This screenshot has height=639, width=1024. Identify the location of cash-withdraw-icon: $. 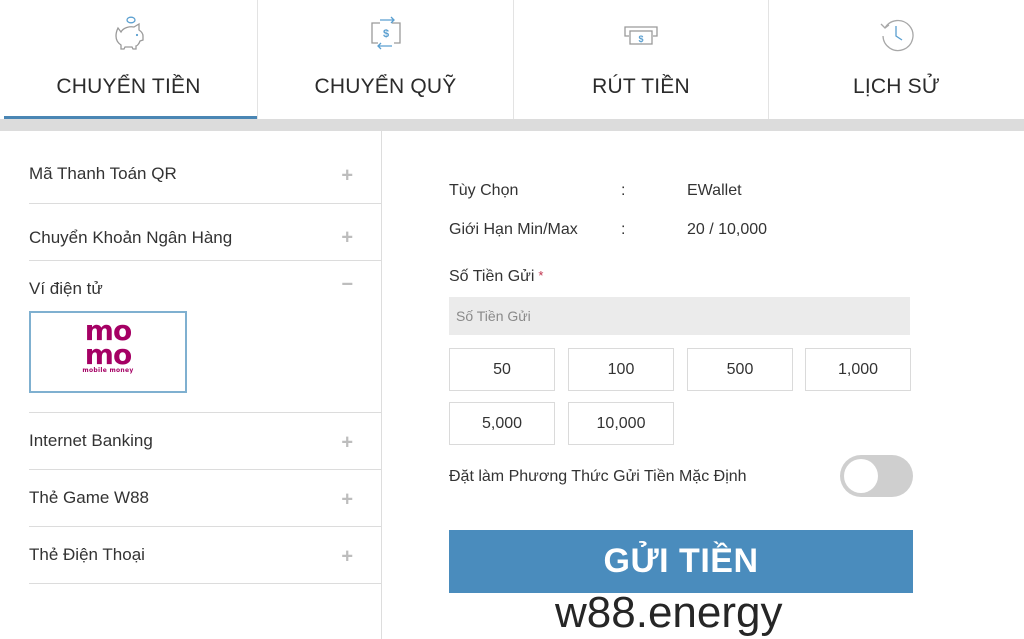
(641, 35).